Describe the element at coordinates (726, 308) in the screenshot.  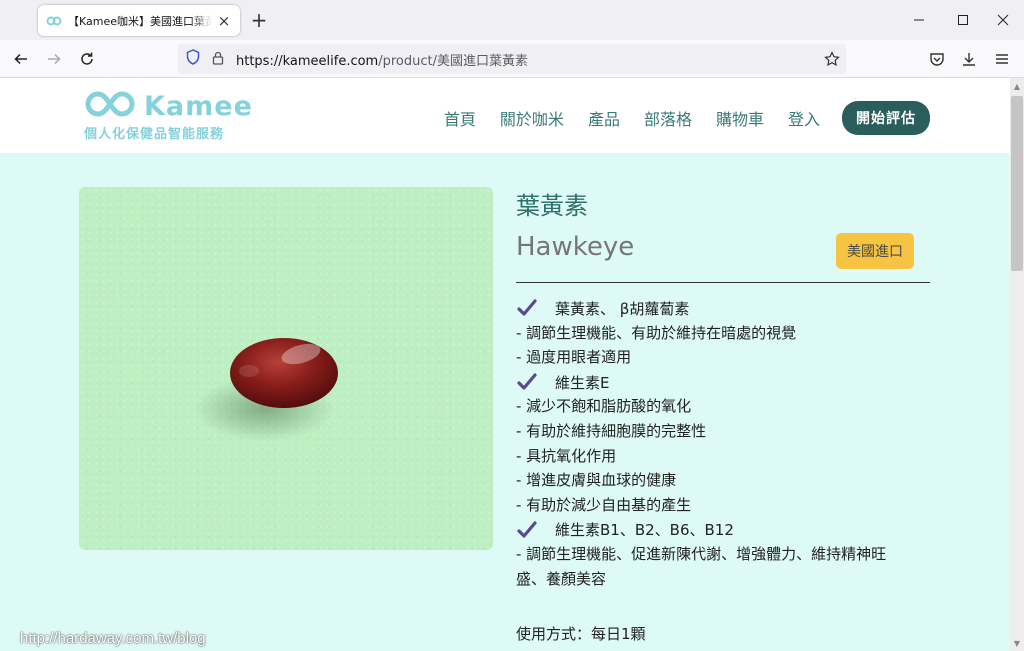
I see `feature-group-title: 葉黃素、 β胡蘿蔔素` at that location.